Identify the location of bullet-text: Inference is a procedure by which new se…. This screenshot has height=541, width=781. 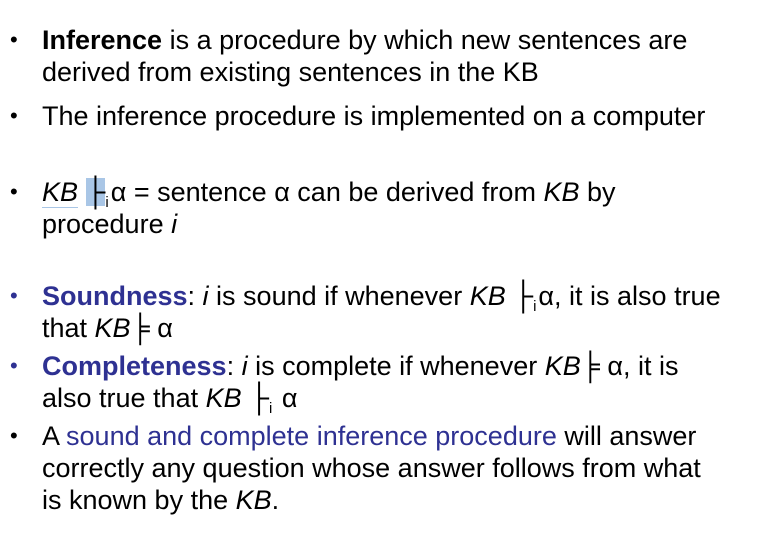
(411, 56).